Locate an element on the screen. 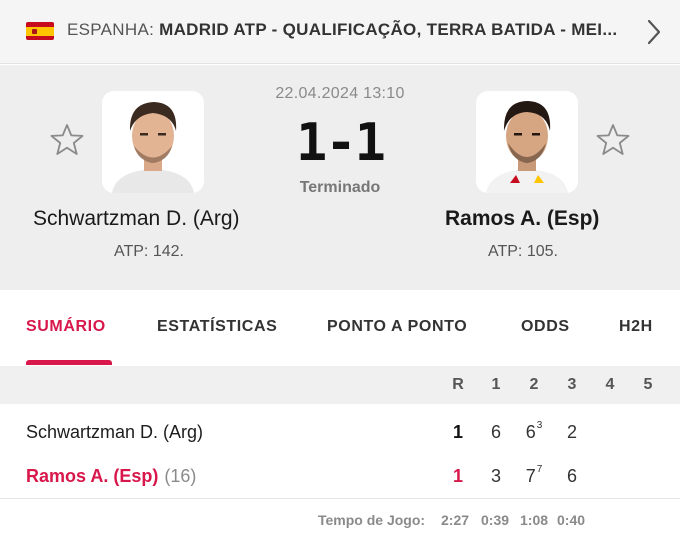  row-set-3: 2 is located at coordinates (571, 432).